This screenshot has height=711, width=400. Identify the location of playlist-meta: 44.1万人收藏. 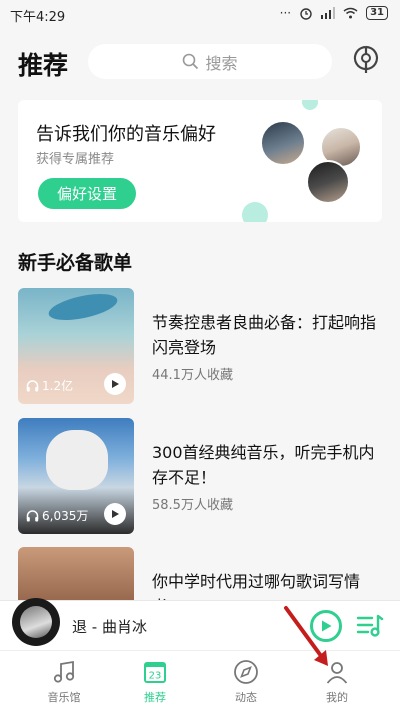
(192, 375).